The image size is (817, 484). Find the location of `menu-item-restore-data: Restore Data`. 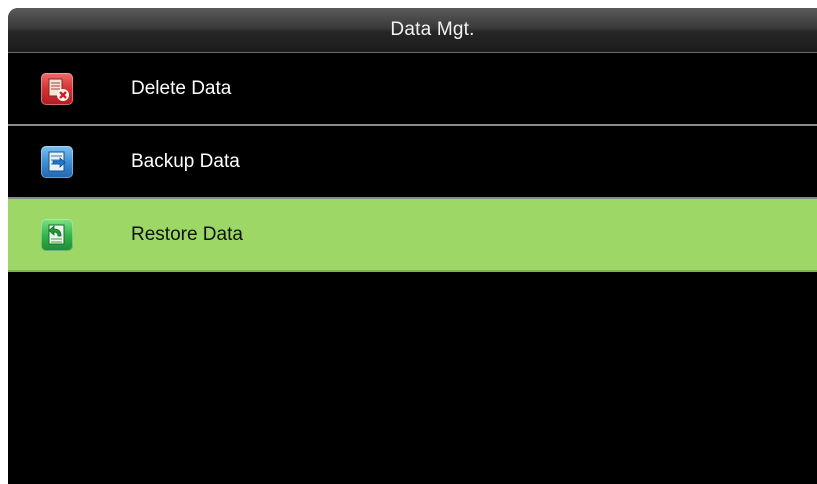

menu-item-restore-data: Restore Data is located at coordinates (412, 235).